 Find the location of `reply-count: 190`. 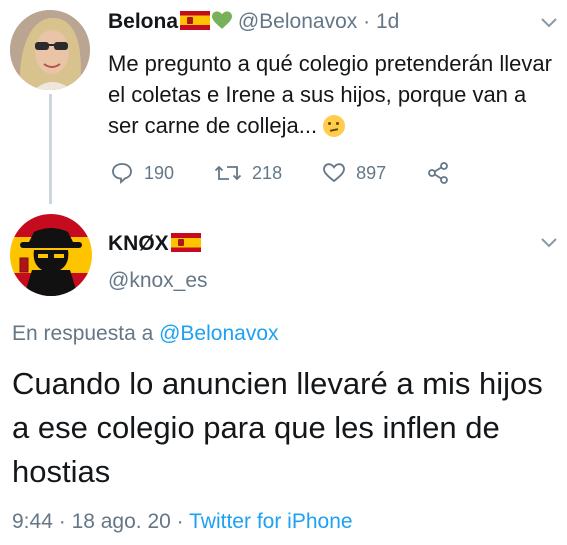

reply-count: 190 is located at coordinates (159, 172).